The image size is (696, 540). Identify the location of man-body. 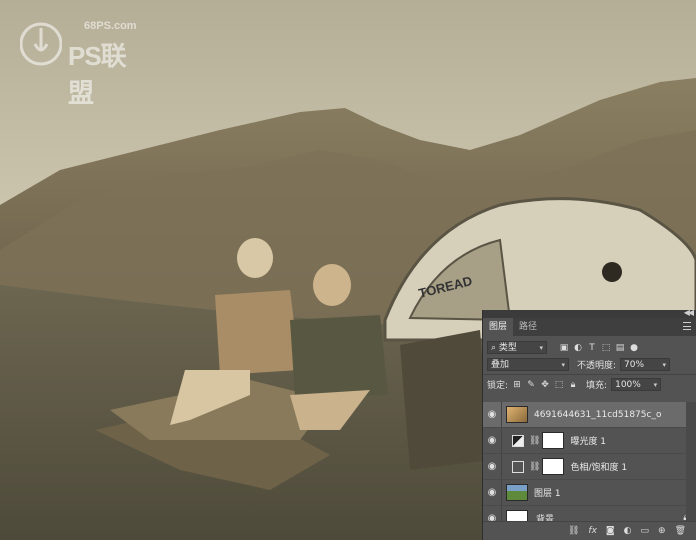
(339, 356).